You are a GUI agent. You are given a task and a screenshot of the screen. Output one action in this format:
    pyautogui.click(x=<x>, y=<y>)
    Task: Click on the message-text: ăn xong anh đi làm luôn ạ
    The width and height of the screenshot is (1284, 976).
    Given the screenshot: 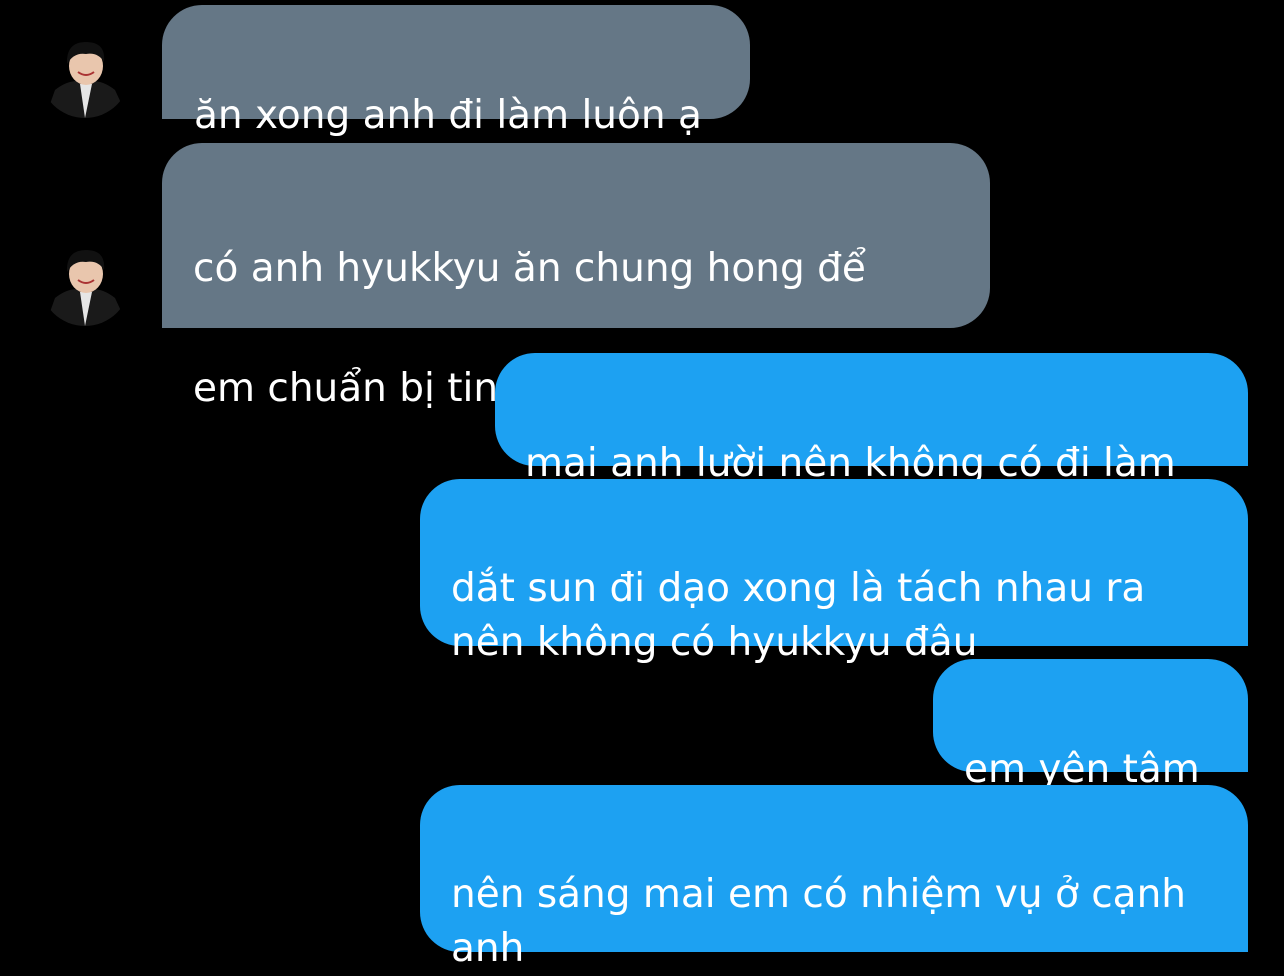 What is the action you would take?
    pyautogui.click(x=448, y=115)
    